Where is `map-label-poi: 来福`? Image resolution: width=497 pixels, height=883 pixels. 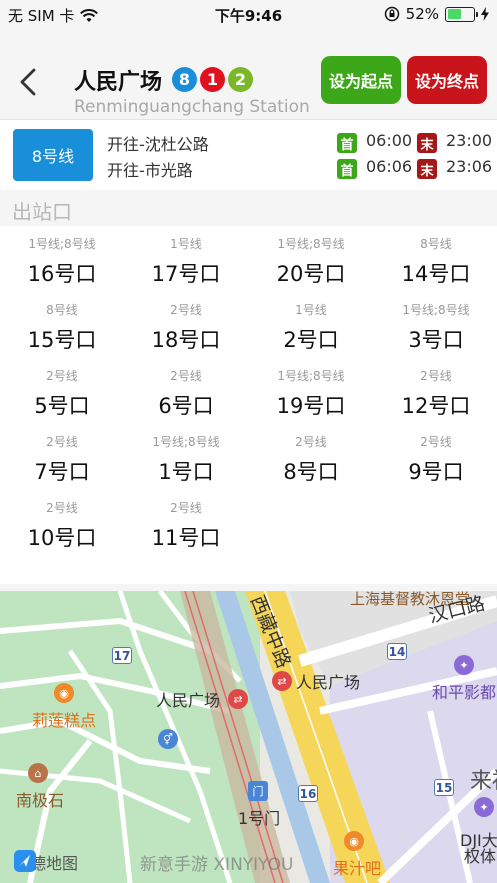 map-label-poi: 来福 is located at coordinates (483, 781).